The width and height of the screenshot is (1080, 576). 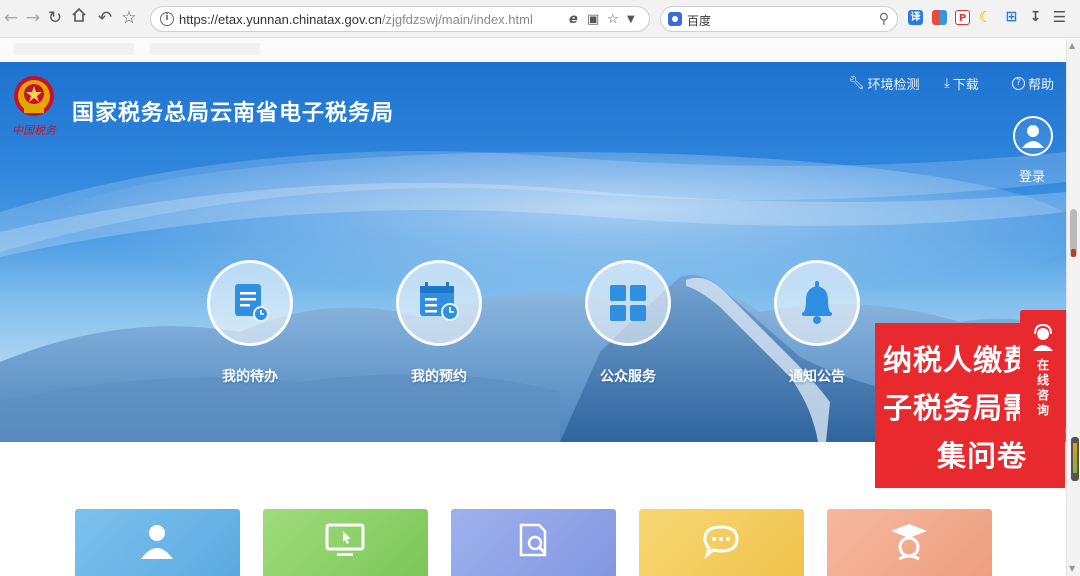 I want to click on crop-icon: ⊞, so click(x=1011, y=17).